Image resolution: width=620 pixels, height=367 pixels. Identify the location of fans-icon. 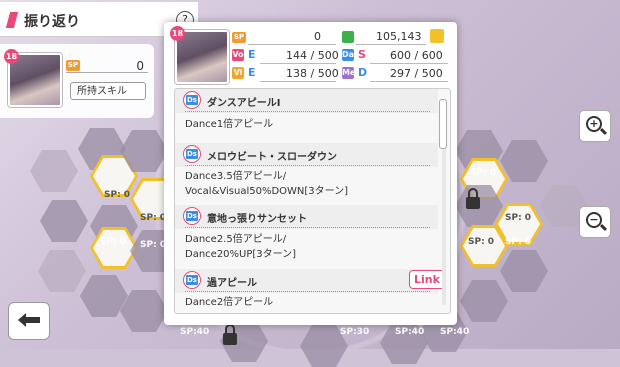
(348, 37).